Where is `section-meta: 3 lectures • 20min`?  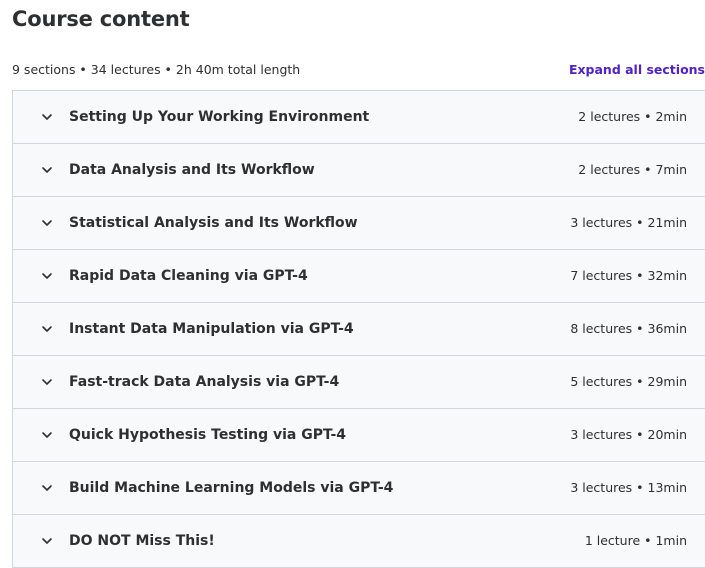 section-meta: 3 lectures • 20min is located at coordinates (628, 434).